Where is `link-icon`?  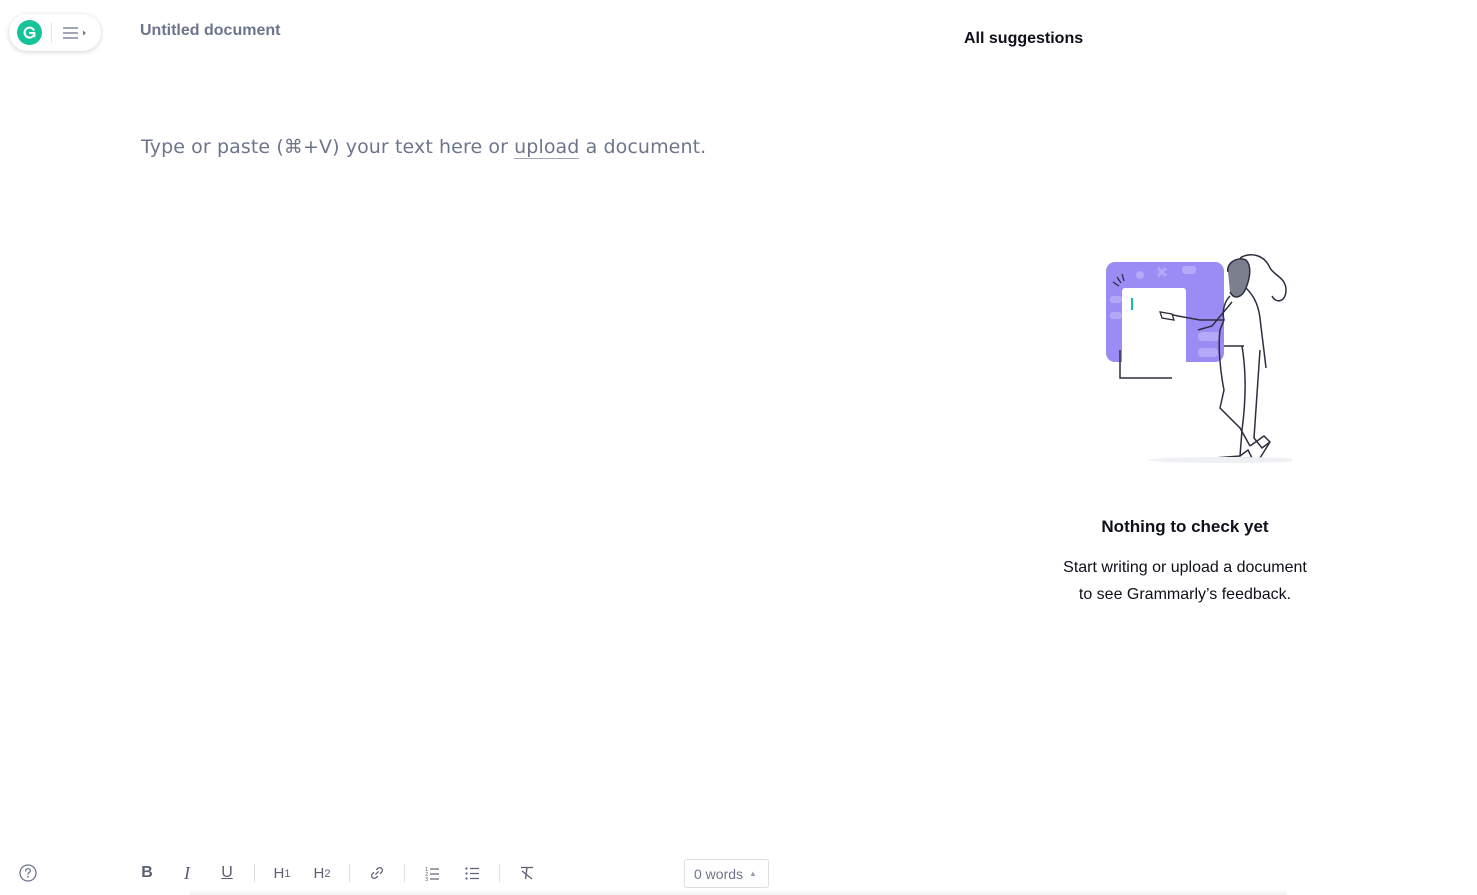
link-icon is located at coordinates (377, 873).